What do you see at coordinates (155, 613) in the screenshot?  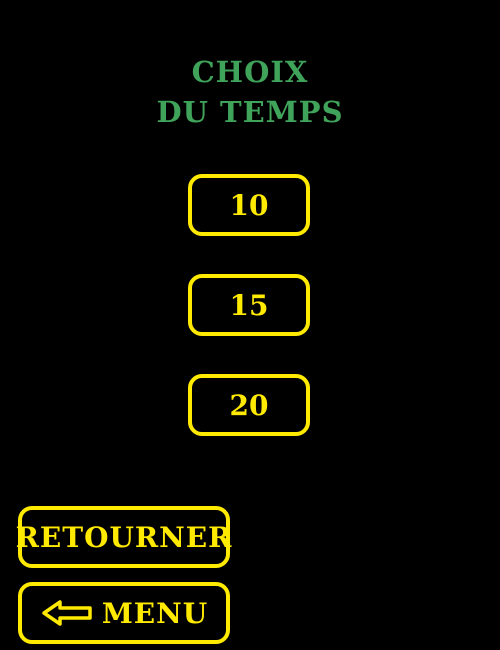 I see `menu-label: MENU` at bounding box center [155, 613].